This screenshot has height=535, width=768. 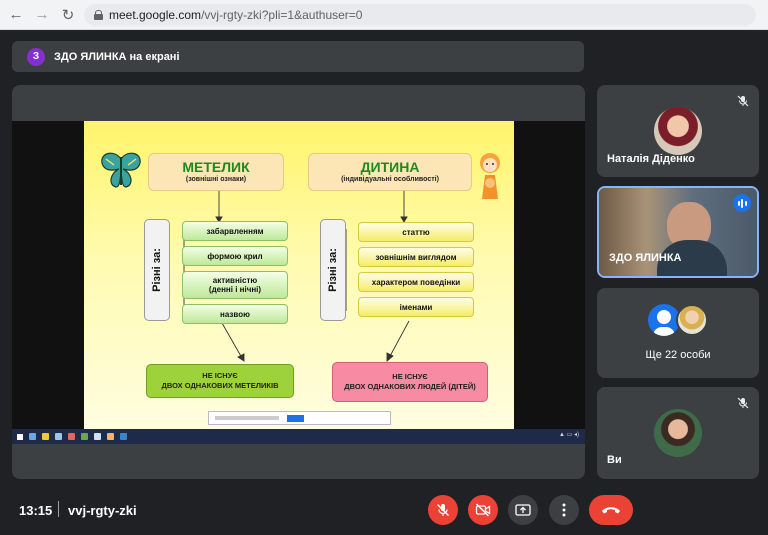 I want to click on participant-tile: Наталія Діденко, so click(x=678, y=131).